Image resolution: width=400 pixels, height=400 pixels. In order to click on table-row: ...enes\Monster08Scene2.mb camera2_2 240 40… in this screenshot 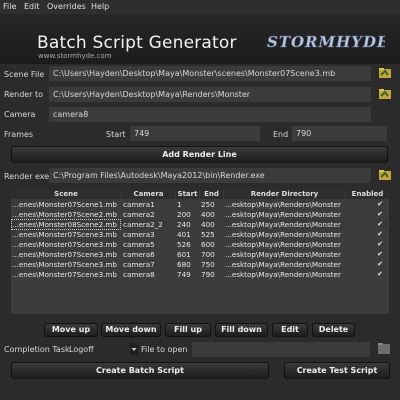, I will do `click(200, 224)`.